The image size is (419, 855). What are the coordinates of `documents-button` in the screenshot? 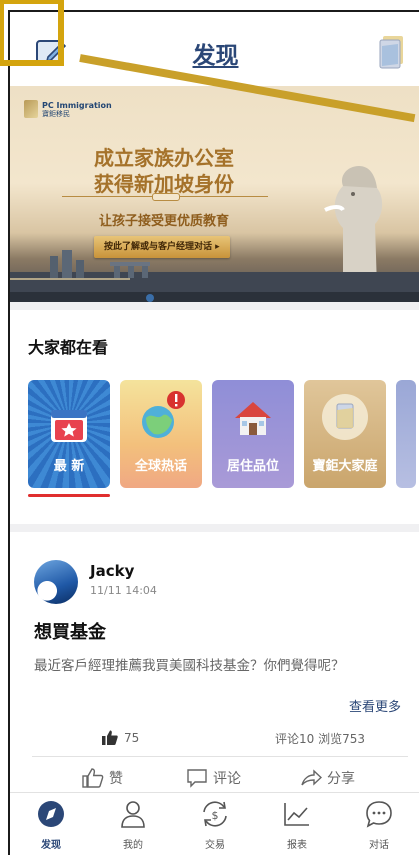 It's located at (392, 52).